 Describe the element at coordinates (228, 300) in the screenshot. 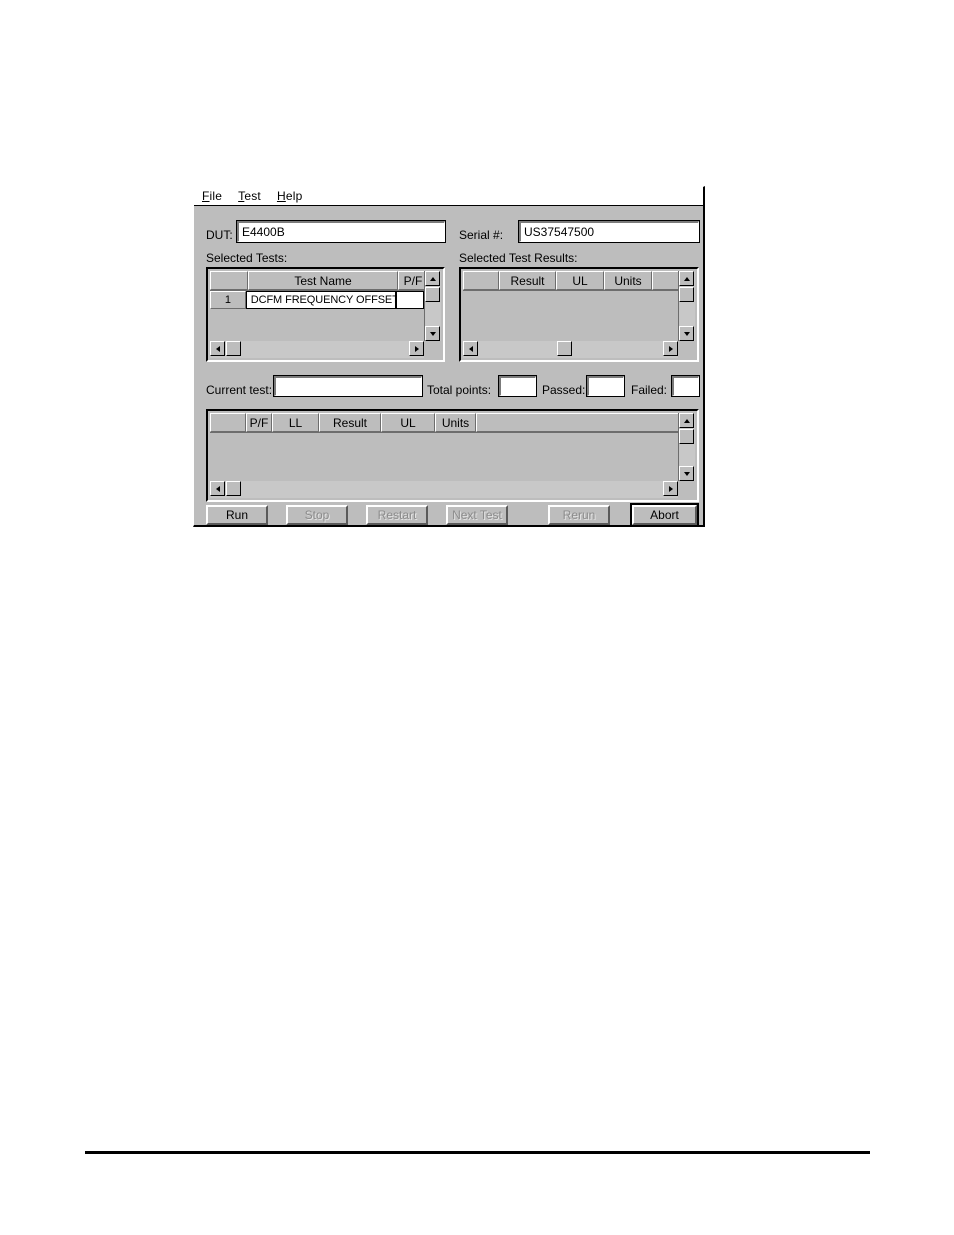

I see `row-index-cell: 1` at that location.